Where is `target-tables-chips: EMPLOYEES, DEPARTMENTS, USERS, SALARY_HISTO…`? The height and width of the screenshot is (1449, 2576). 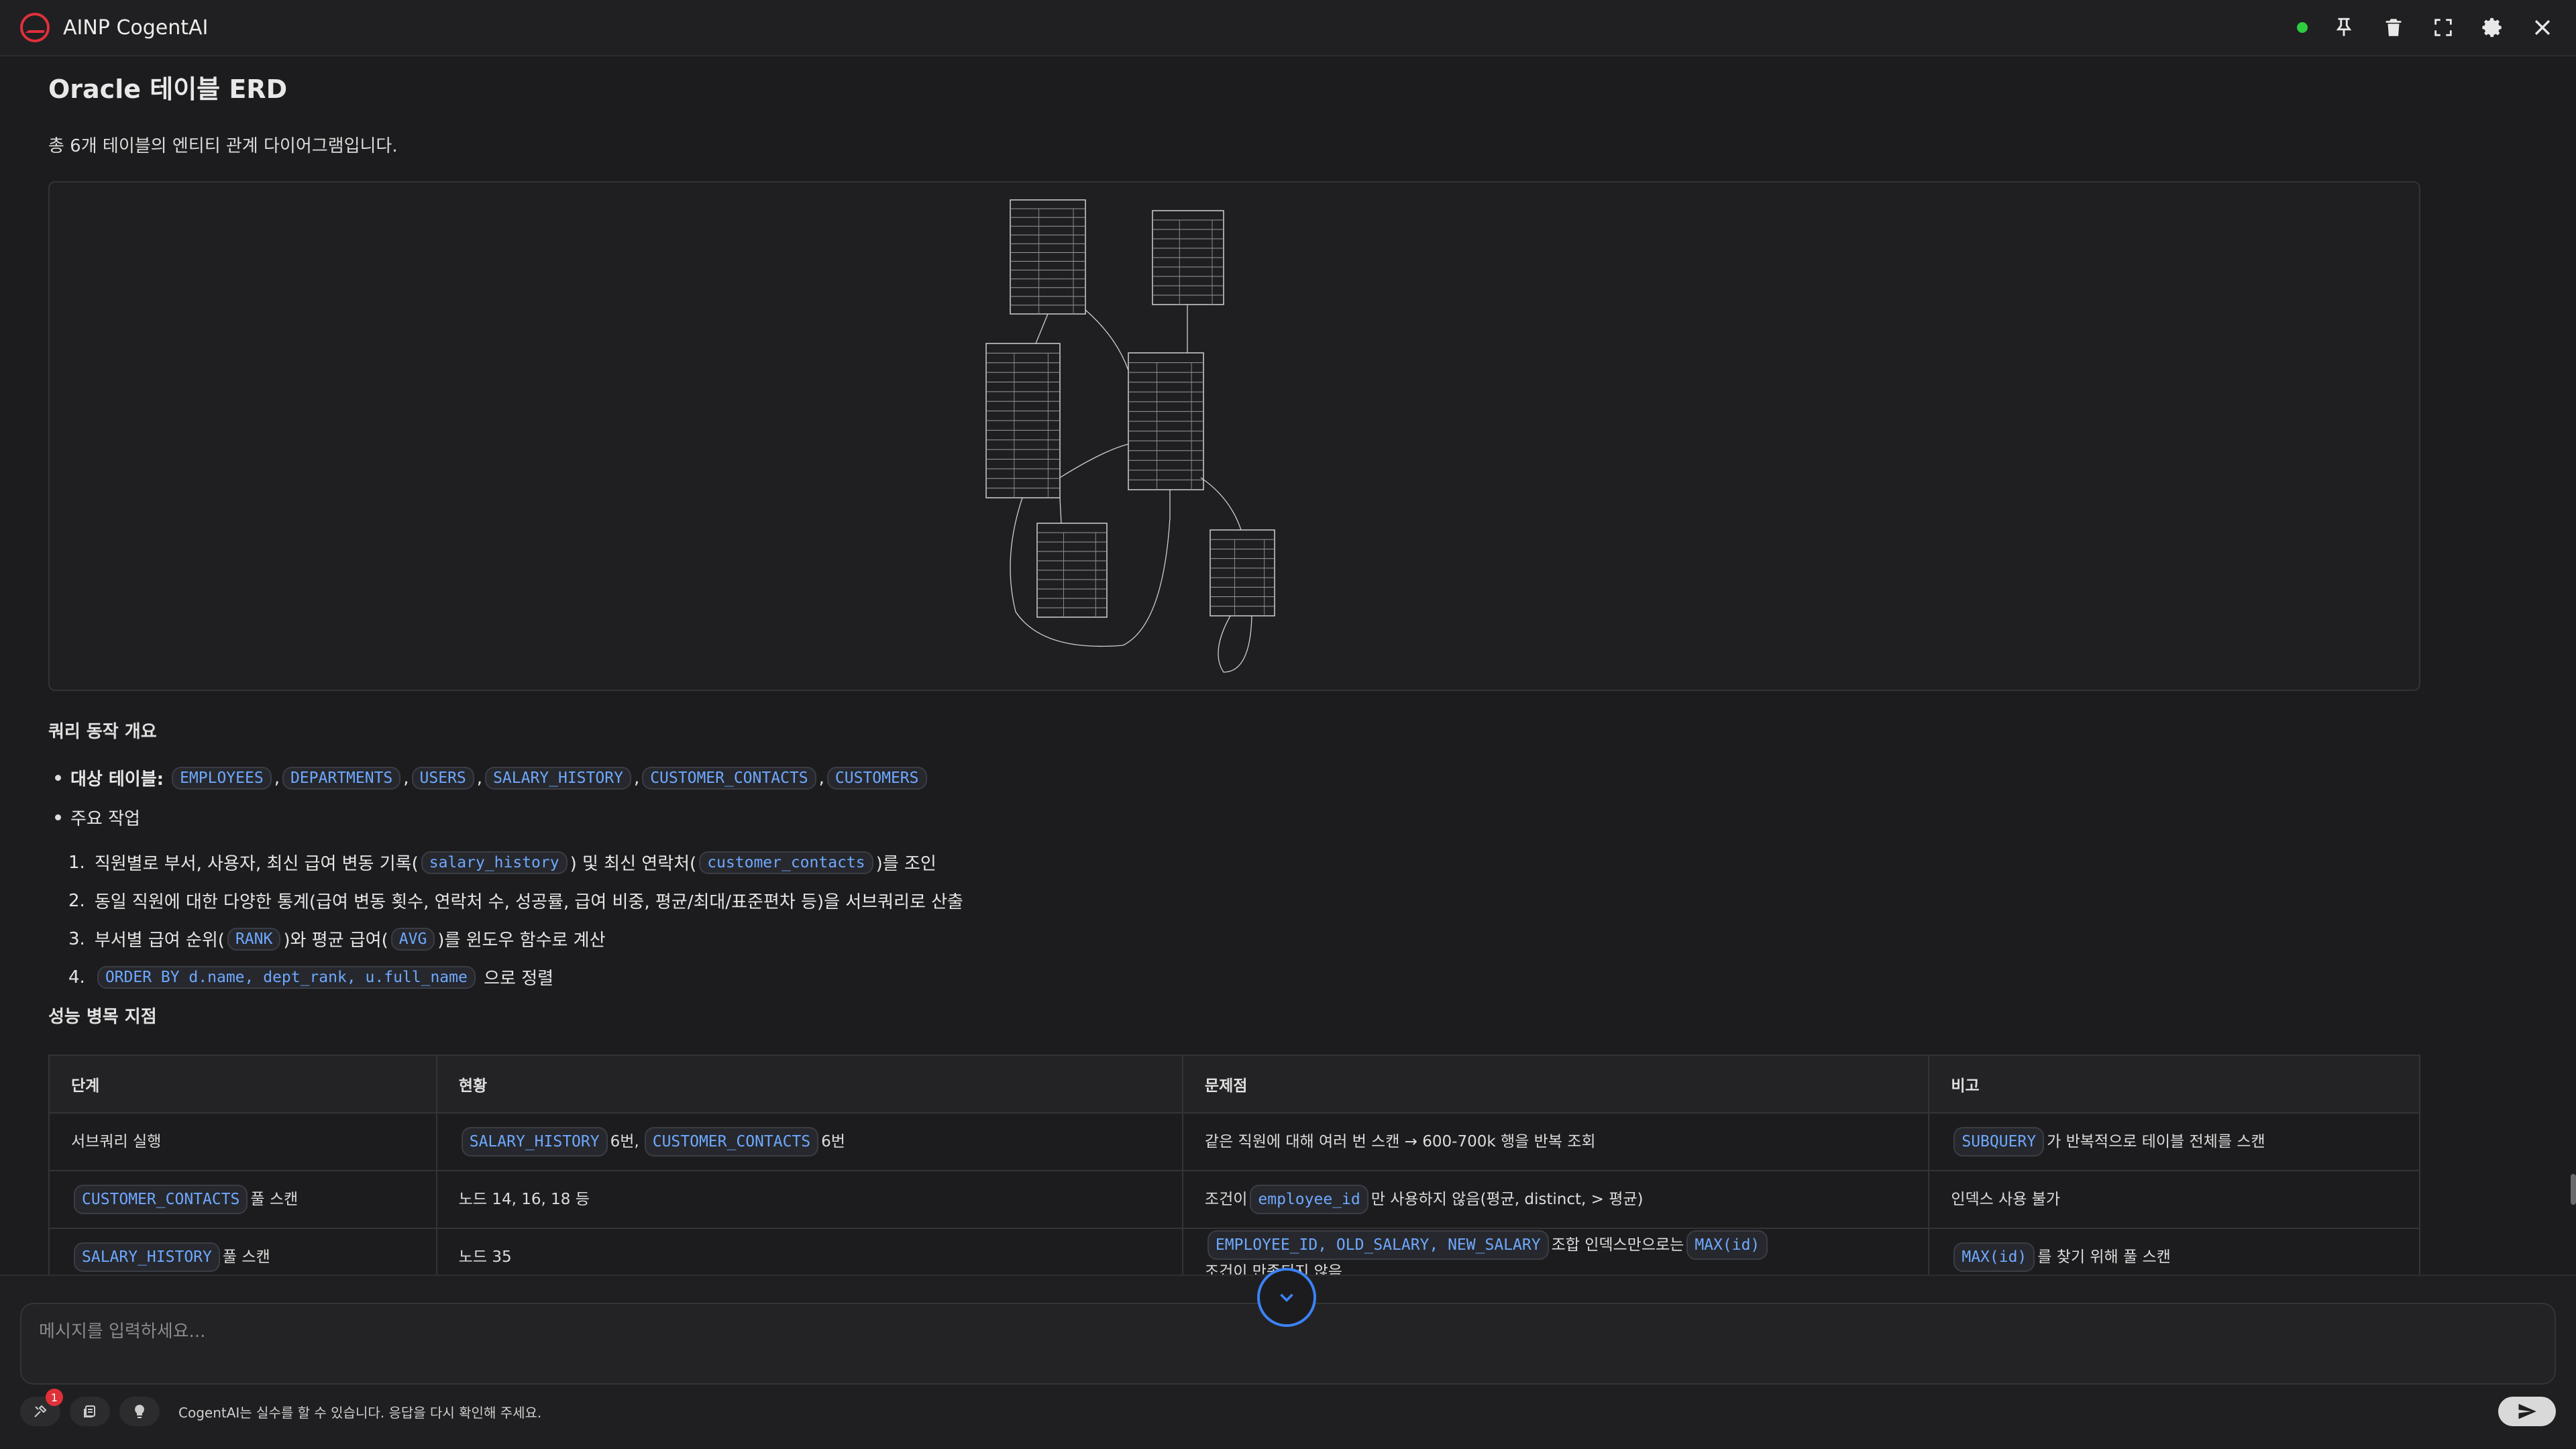
target-tables-chips: EMPLOYEES, DEPARTMENTS, USERS, SALARY_HISTO… is located at coordinates (549, 778).